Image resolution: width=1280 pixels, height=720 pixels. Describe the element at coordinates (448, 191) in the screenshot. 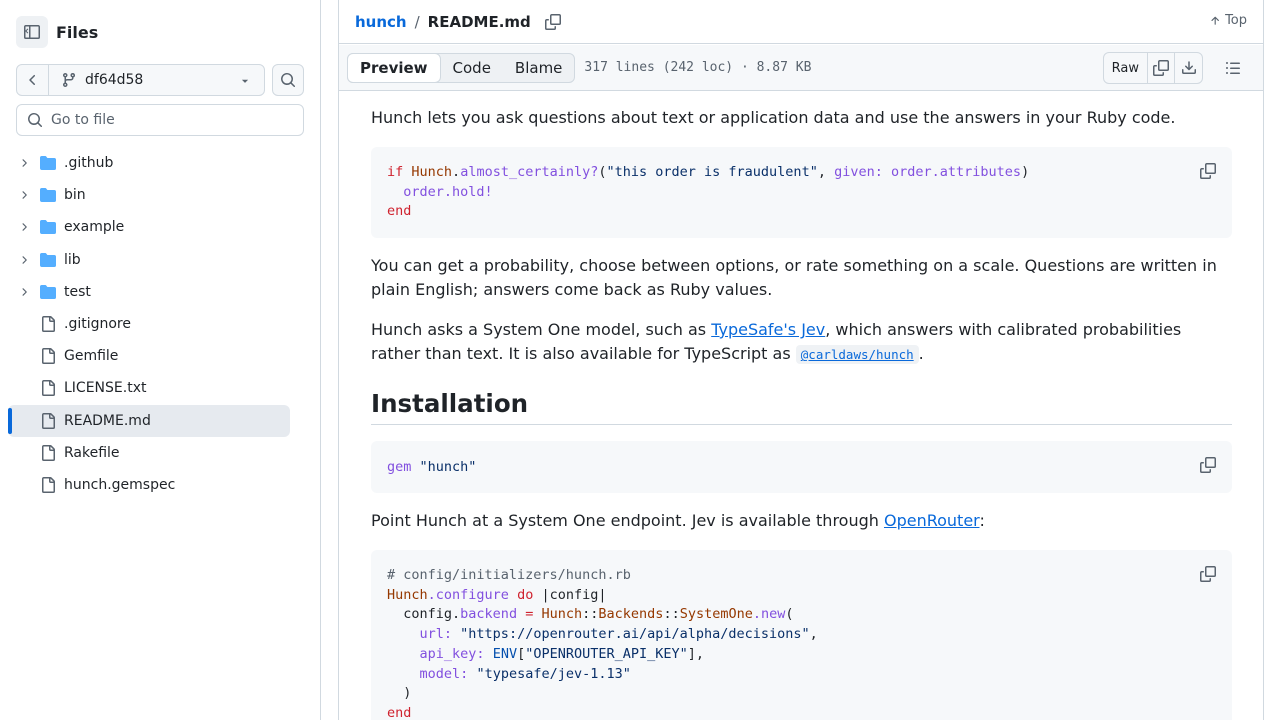

I see `code-token: order.hold!` at that location.